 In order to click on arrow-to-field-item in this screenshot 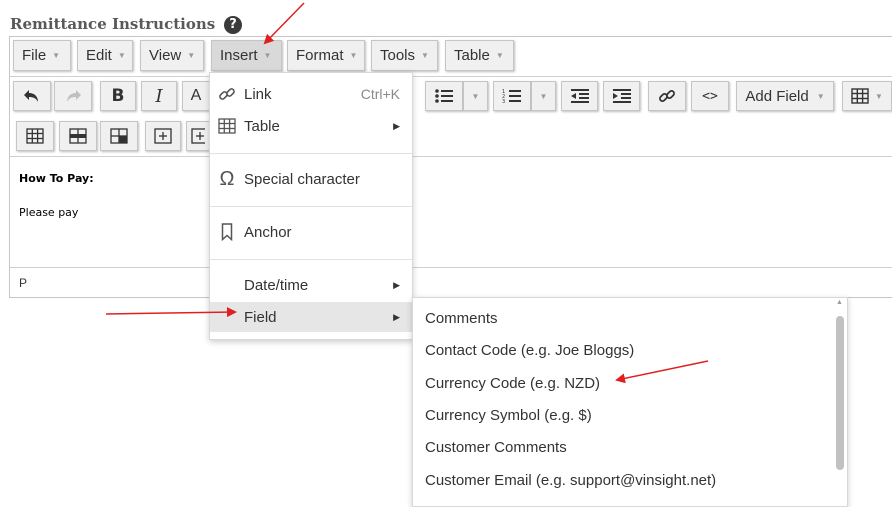, I will do `click(171, 312)`.